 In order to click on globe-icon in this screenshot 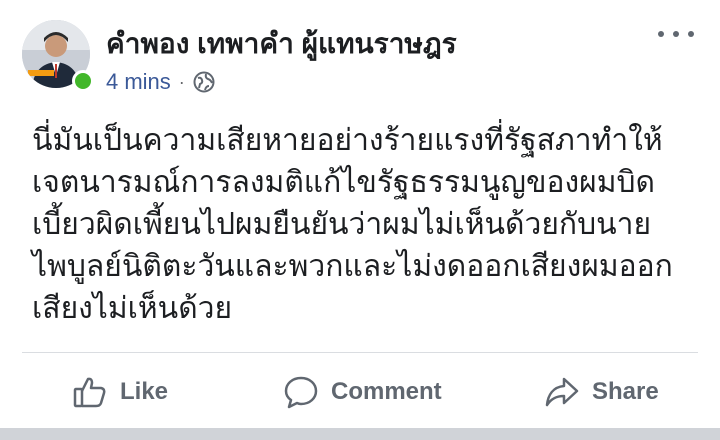, I will do `click(204, 82)`.